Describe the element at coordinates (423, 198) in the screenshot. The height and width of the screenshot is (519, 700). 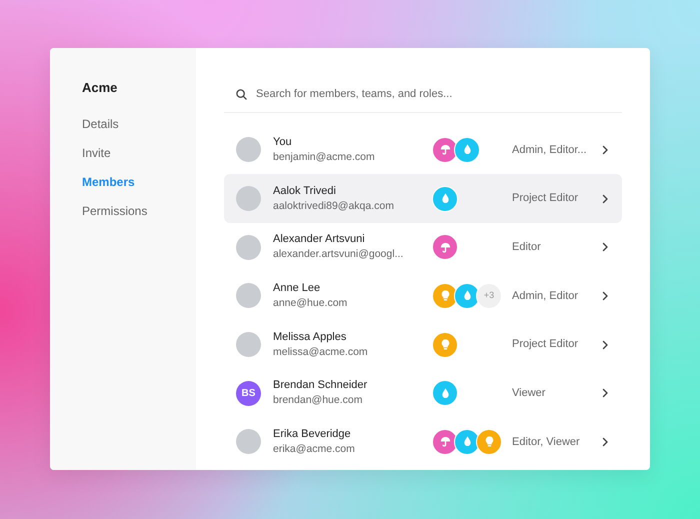
I see `member-row: Aalok Trivedi aaloktrivedi89@akqa.com Project Editor` at that location.